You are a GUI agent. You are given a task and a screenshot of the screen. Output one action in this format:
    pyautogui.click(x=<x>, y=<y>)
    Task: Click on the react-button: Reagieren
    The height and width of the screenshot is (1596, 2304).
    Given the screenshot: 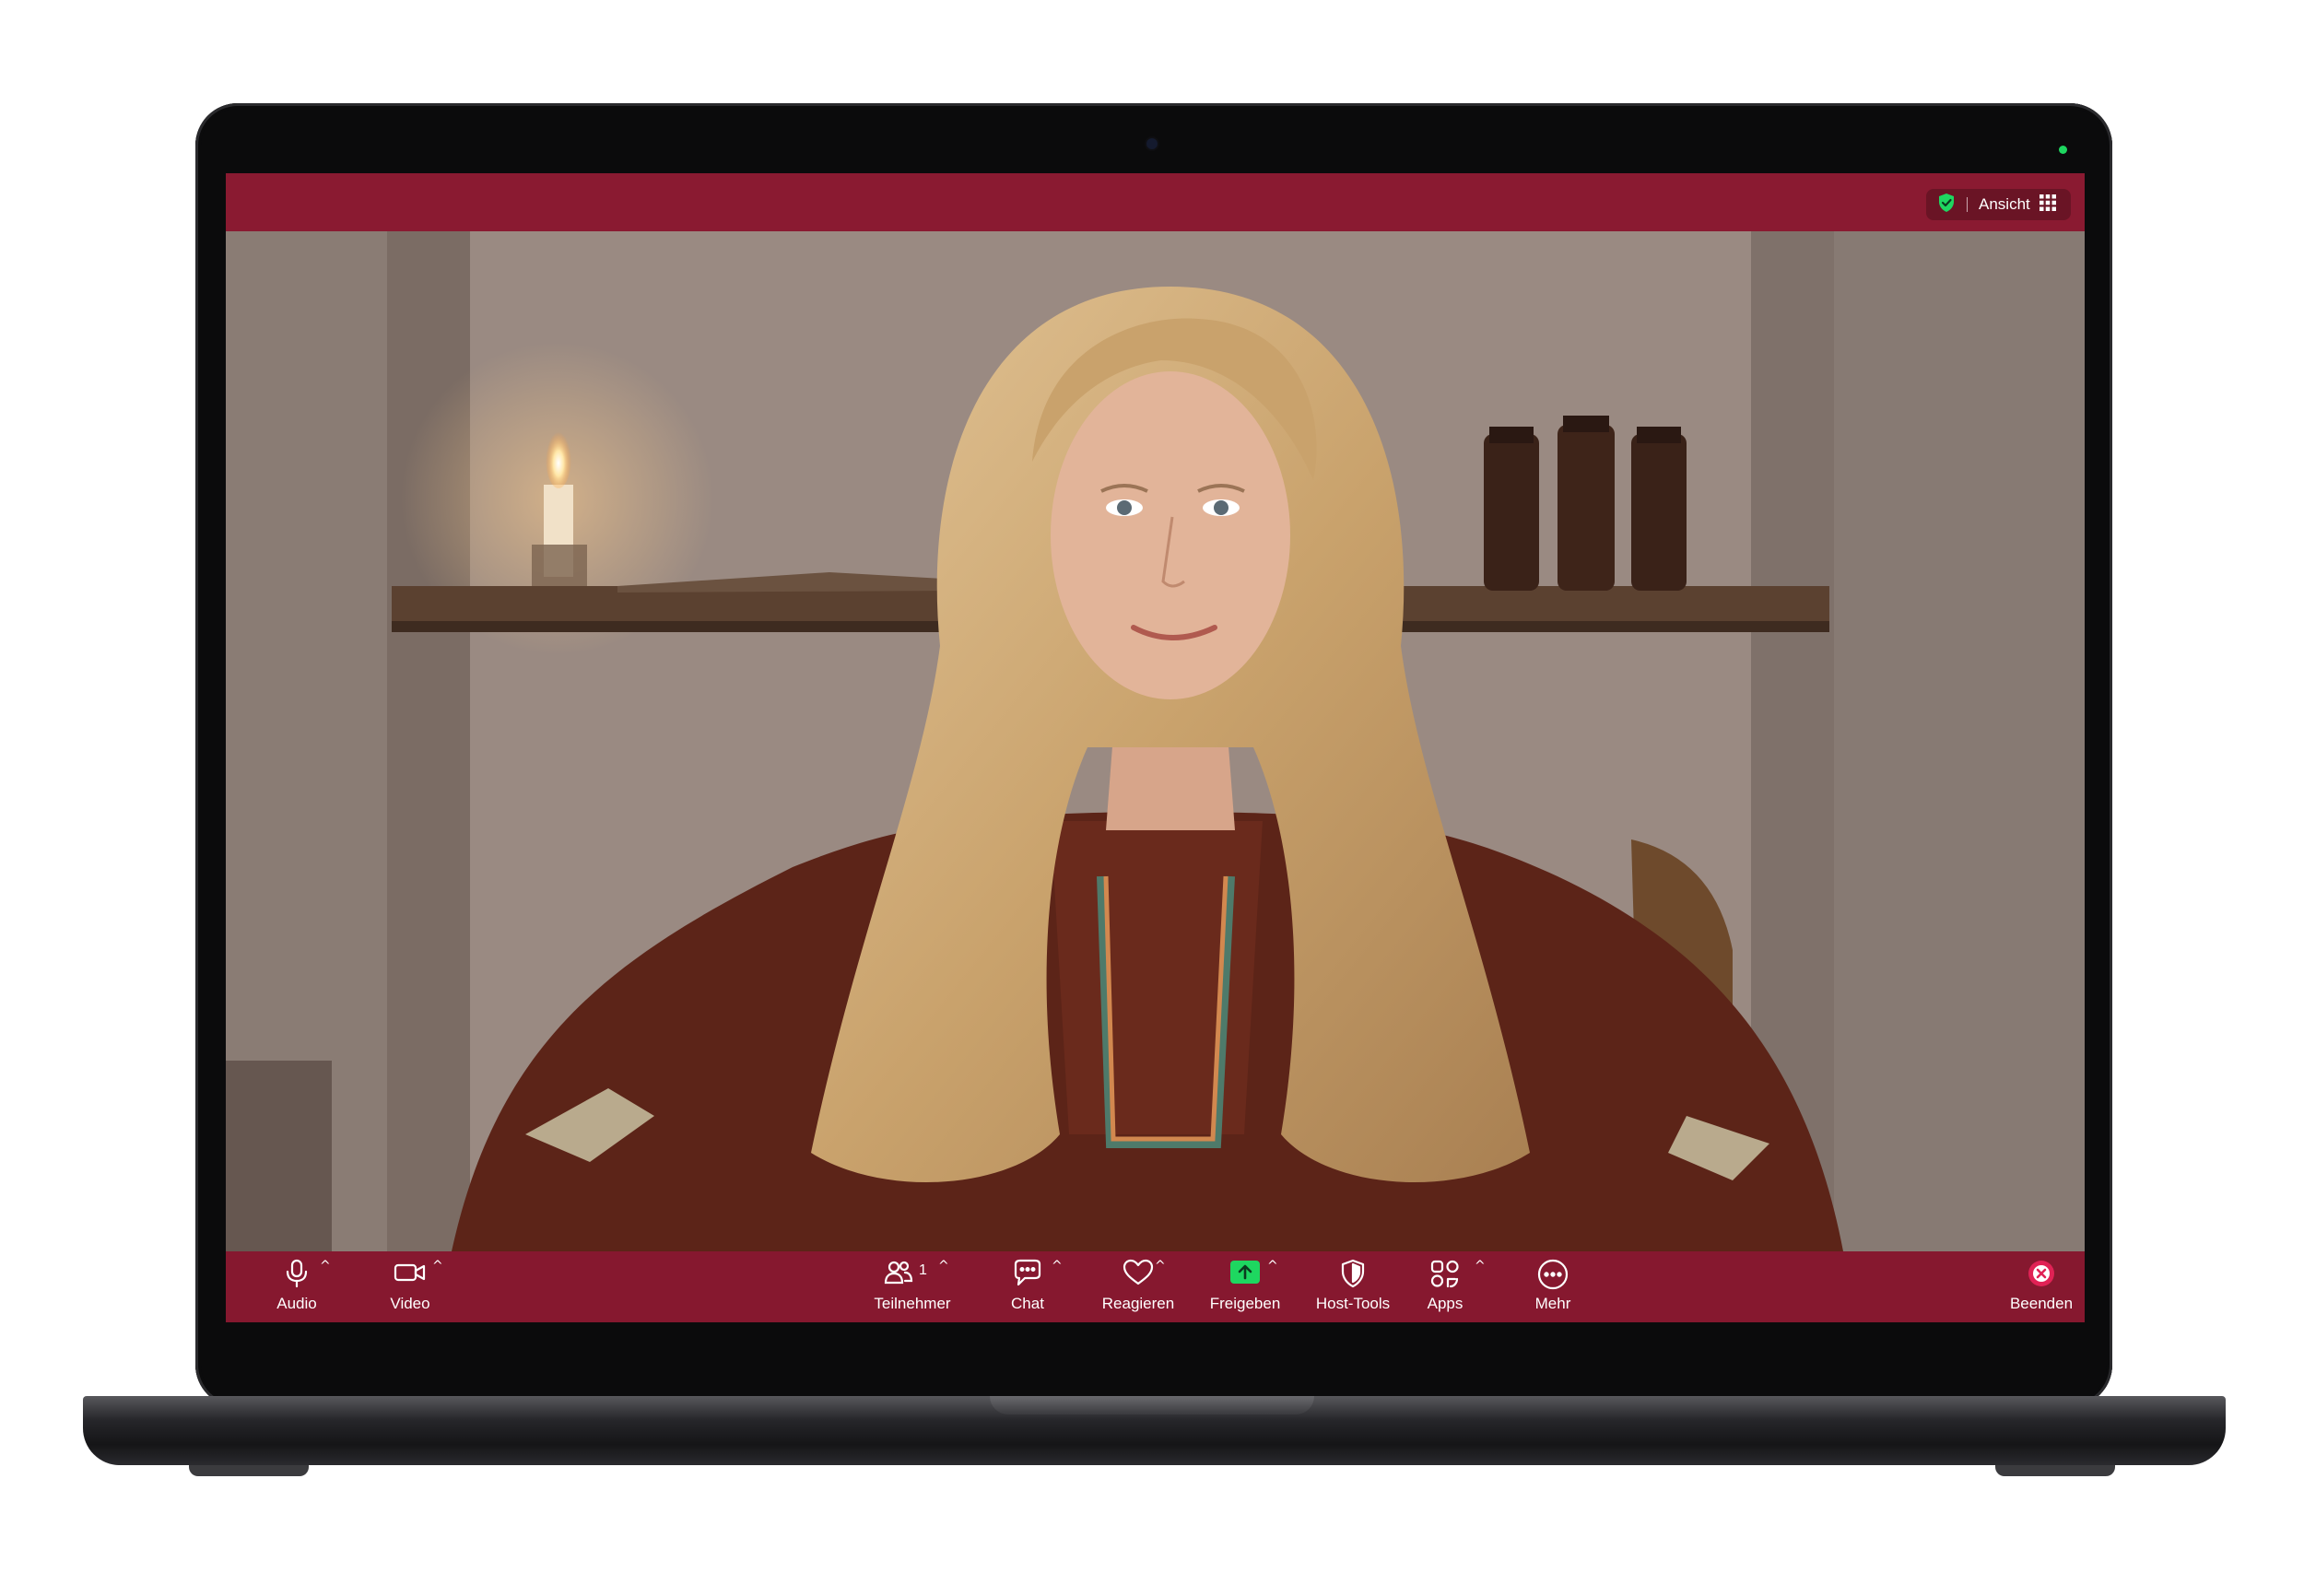 What is the action you would take?
    pyautogui.click(x=1138, y=1287)
    